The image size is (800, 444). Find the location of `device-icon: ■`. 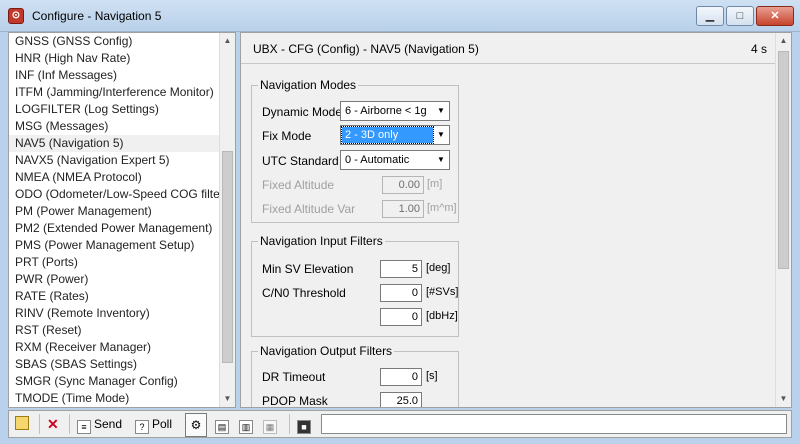

device-icon: ■ is located at coordinates (304, 427).